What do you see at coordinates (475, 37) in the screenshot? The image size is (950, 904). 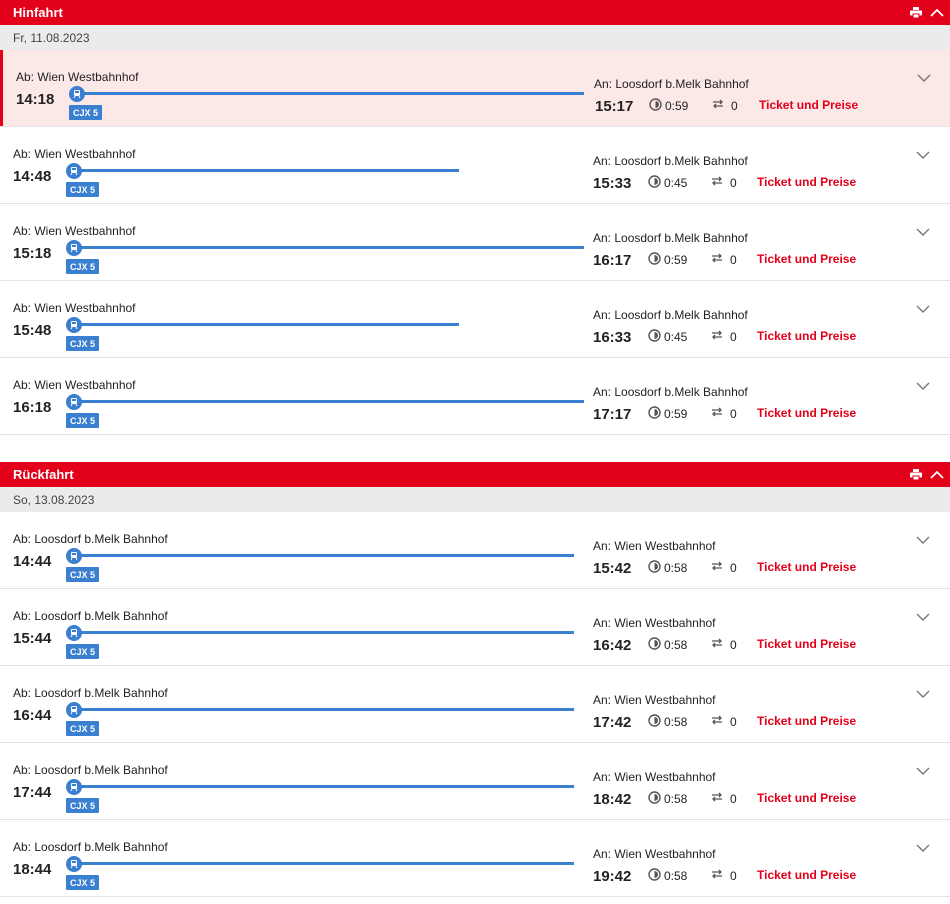 I see `outbound-date: Fr, 11.08.2023` at bounding box center [475, 37].